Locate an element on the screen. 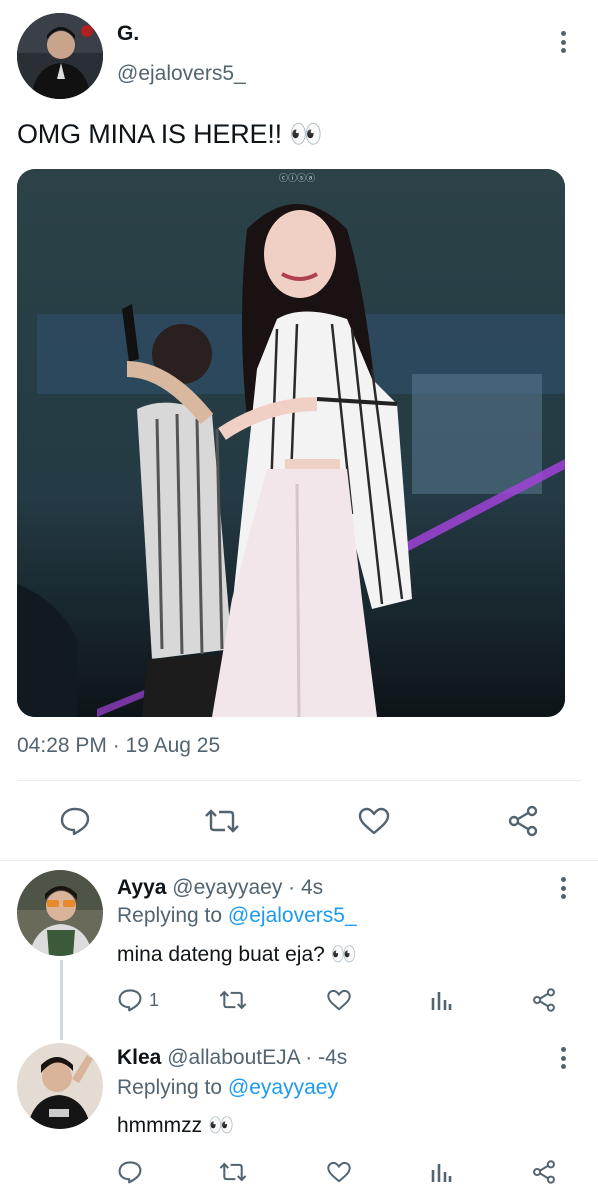 The image size is (598, 1200). reply-header: Klea @allaboutEJA · -4s is located at coordinates (232, 1058).